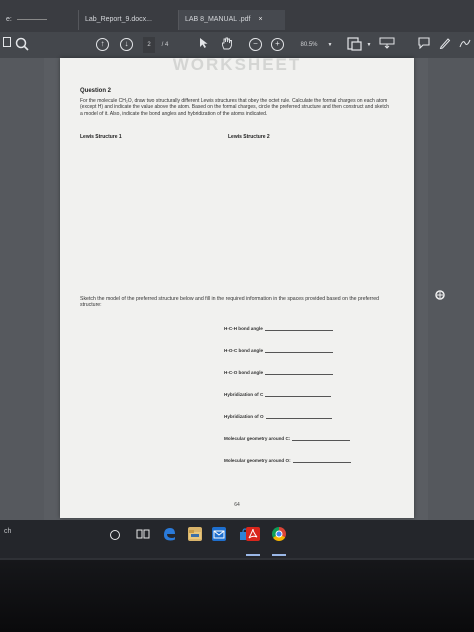 The image size is (474, 632). What do you see at coordinates (243, 328) in the screenshot?
I see `field-label: H-C-H bond angle` at bounding box center [243, 328].